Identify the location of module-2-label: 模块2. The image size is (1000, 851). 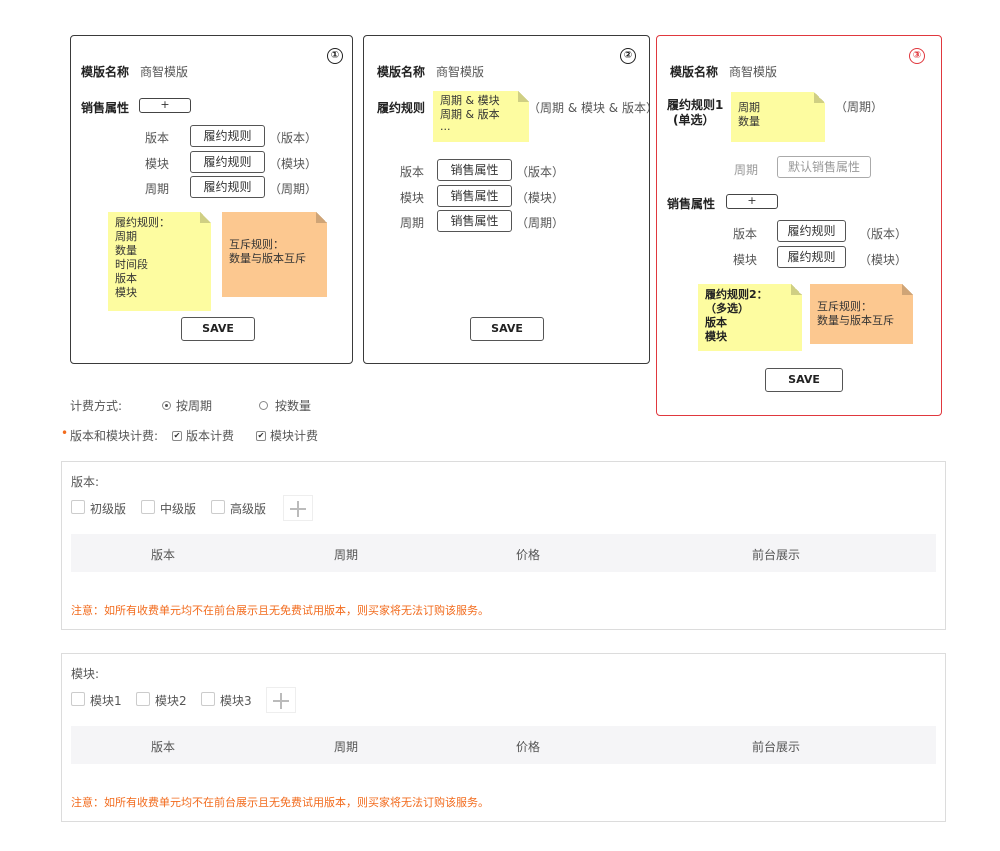
(171, 700).